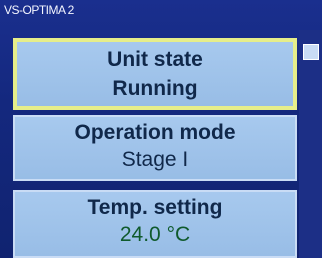  I want to click on operation-mode-value: Stage I, so click(155, 159).